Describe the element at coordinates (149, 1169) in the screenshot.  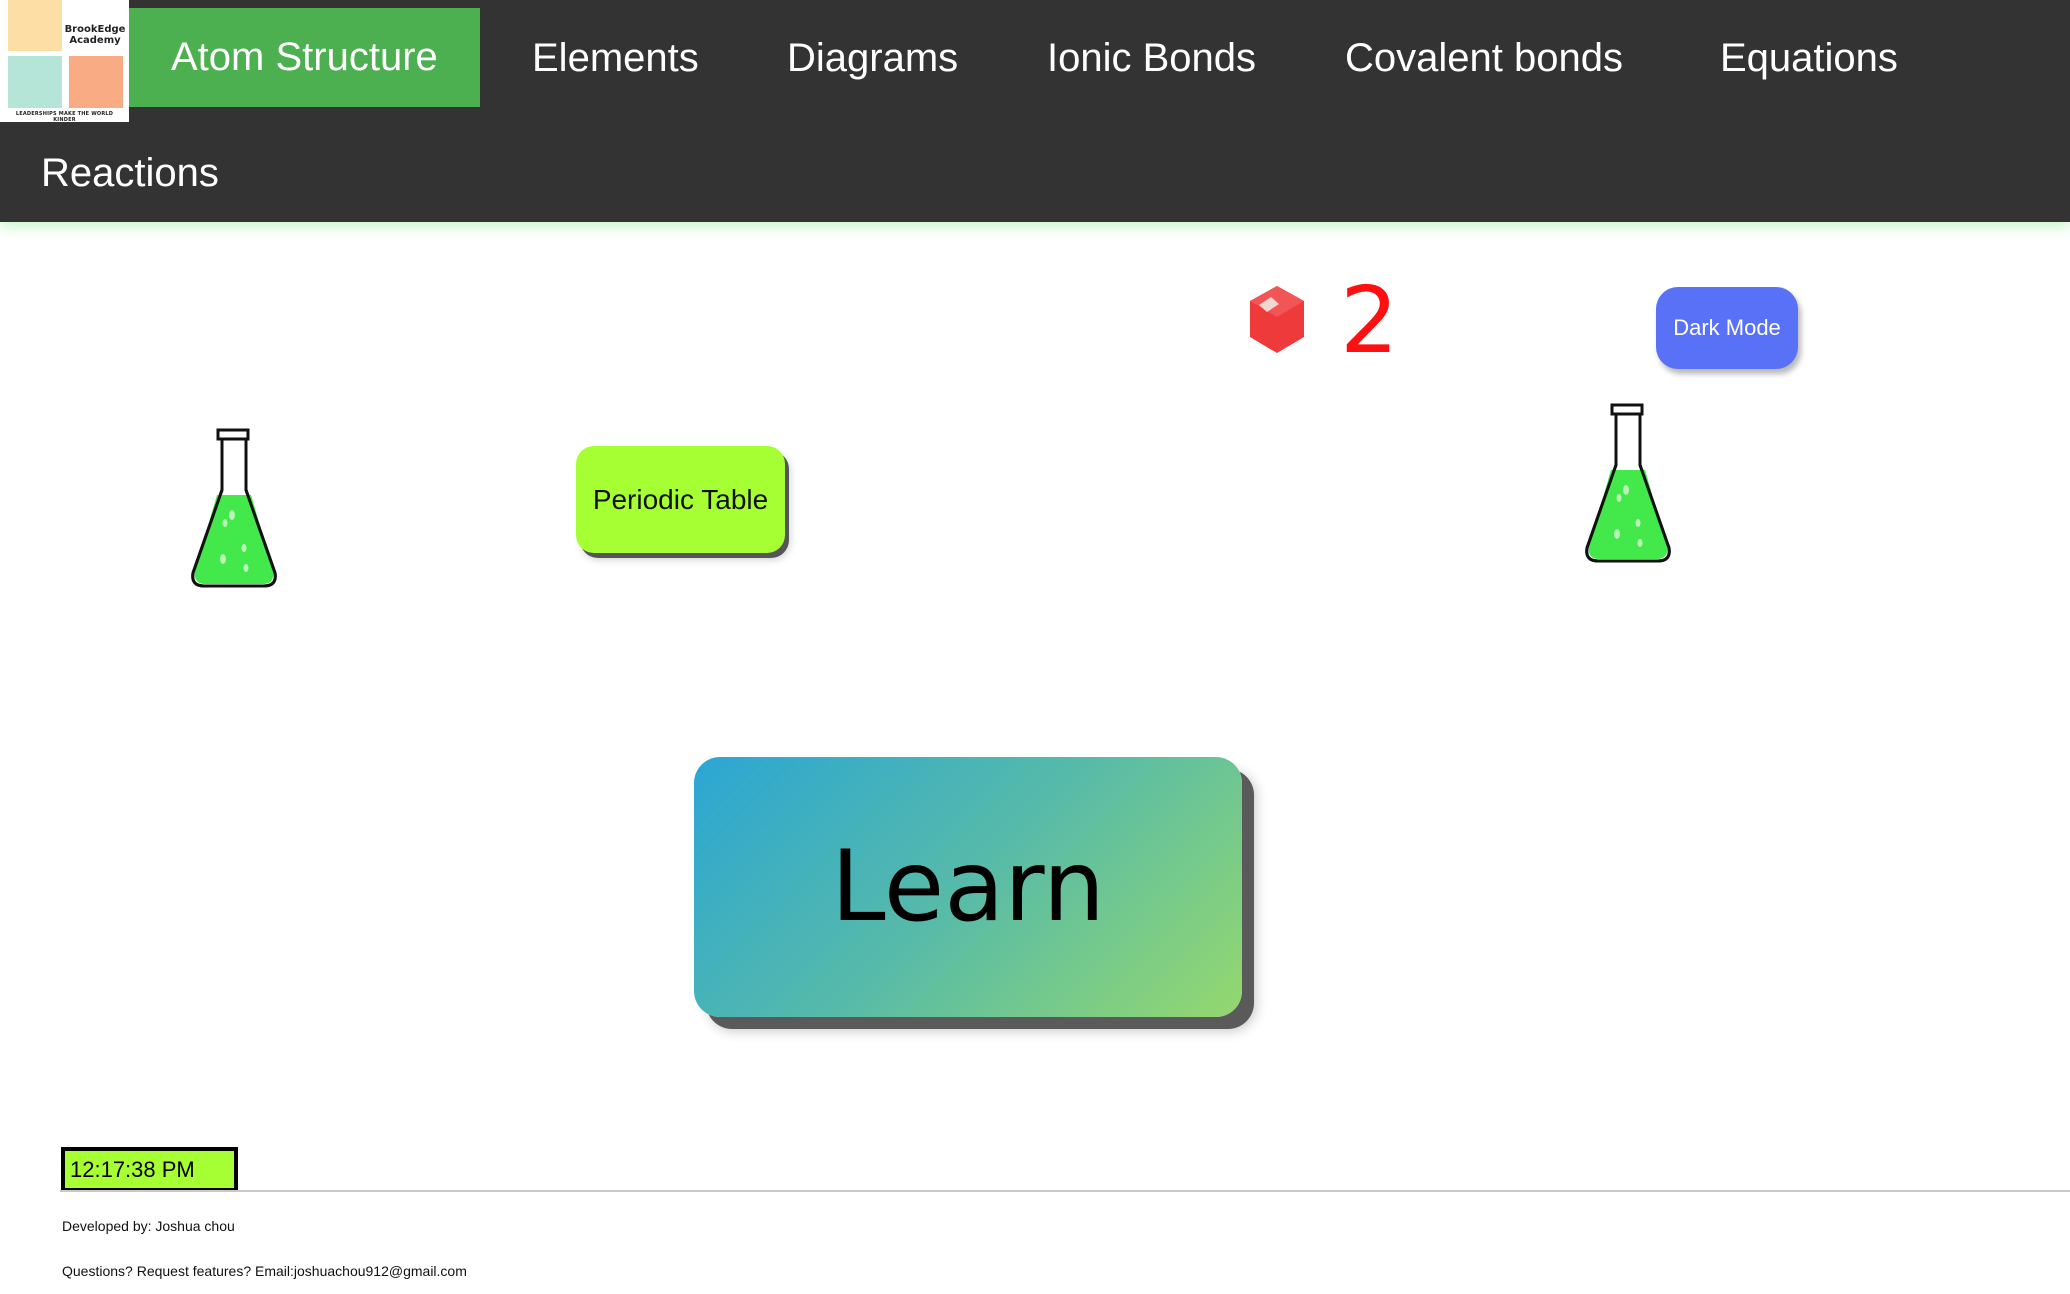
I see `clock-display: 12:17:38 PM` at that location.